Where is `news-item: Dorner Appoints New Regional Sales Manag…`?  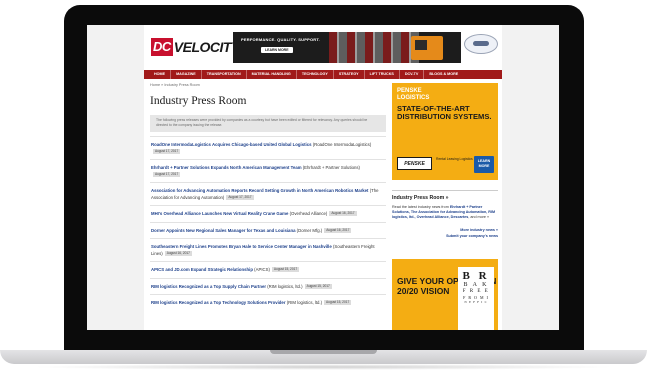 news-item: Dorner Appoints New Regional Sales Manag… is located at coordinates (268, 230).